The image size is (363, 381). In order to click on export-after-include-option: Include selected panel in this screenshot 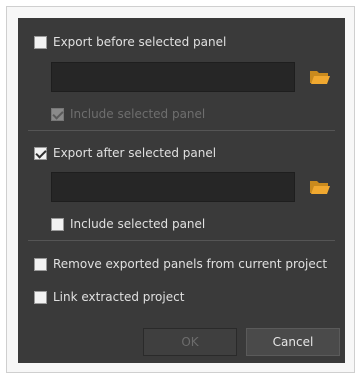, I will do `click(128, 224)`.